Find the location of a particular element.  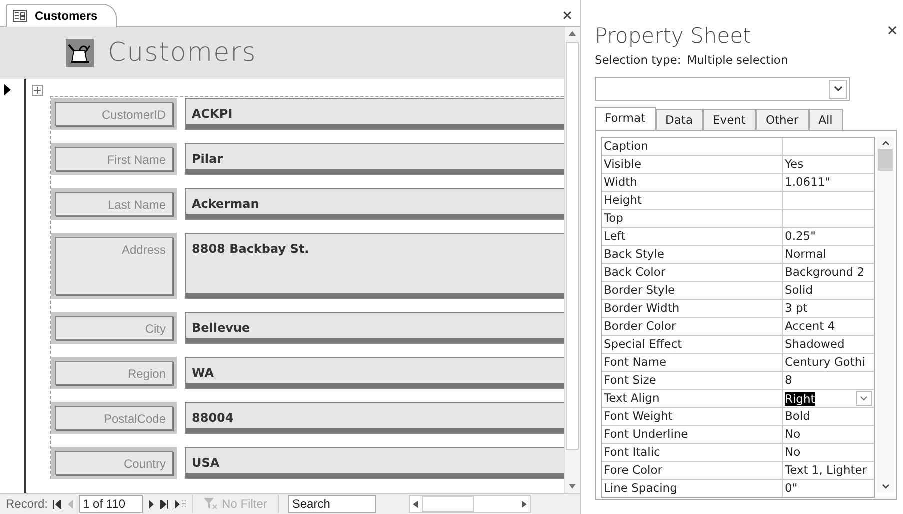

property-tab: Data is located at coordinates (679, 120).